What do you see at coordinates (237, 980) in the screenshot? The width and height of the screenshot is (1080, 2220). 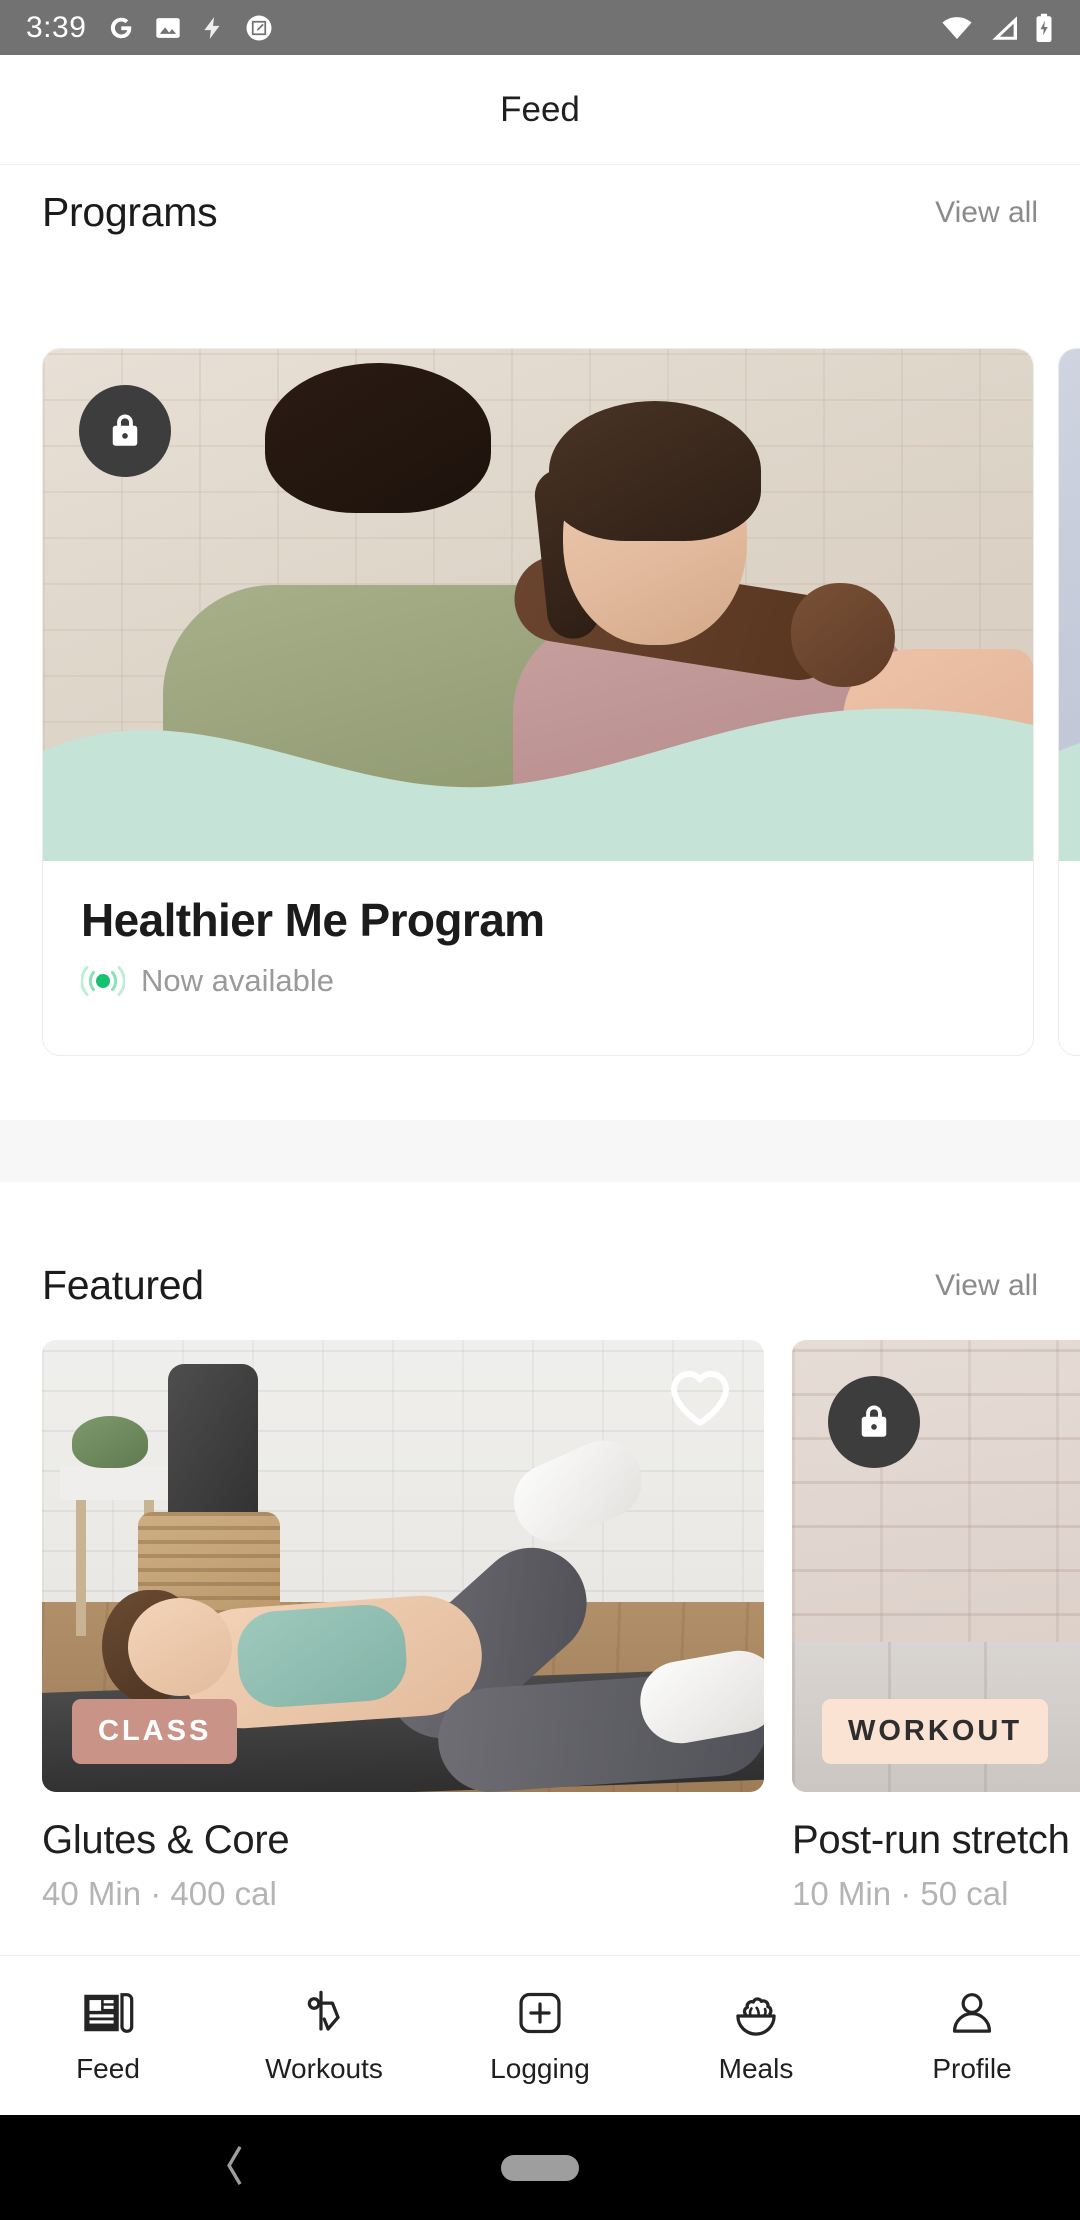 I see `program-card-status-label: Now available` at bounding box center [237, 980].